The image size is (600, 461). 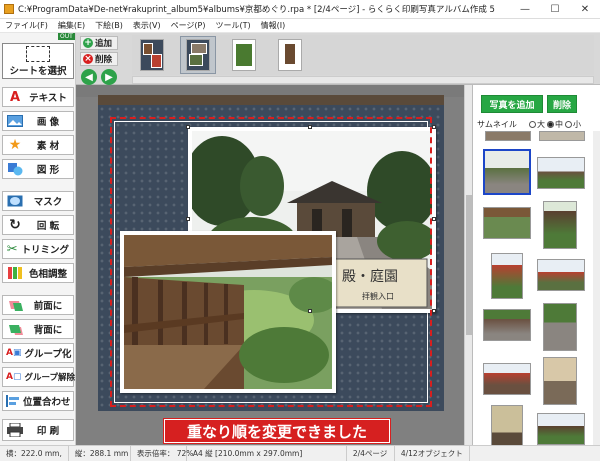 I want to click on sheet-select-label: シートを選択, so click(x=38, y=71).